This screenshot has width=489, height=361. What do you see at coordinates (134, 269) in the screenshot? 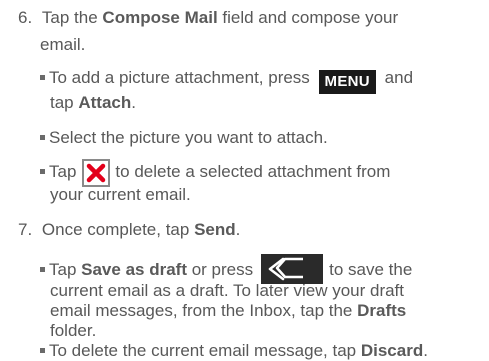
I see `save-as-draft-label: Save as draft` at bounding box center [134, 269].